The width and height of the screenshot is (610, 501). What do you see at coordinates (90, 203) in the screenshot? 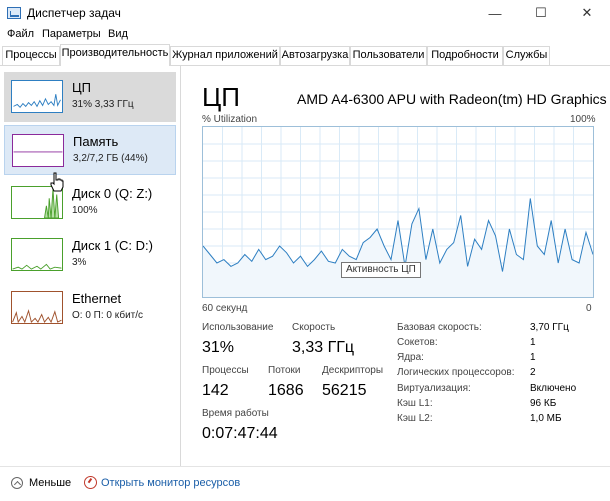
I see `sidebar-item-disk-0: Диск 0 (Q: Z:) 100%` at bounding box center [90, 203].